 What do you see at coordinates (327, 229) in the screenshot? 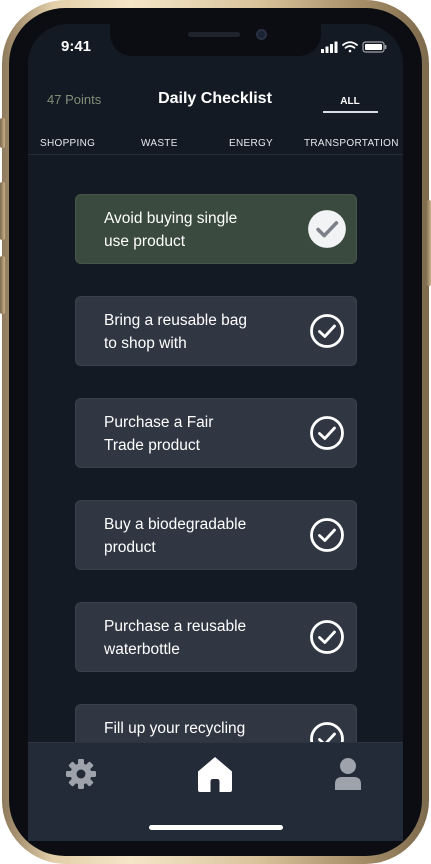
I see `checkmark-filled-icon` at bounding box center [327, 229].